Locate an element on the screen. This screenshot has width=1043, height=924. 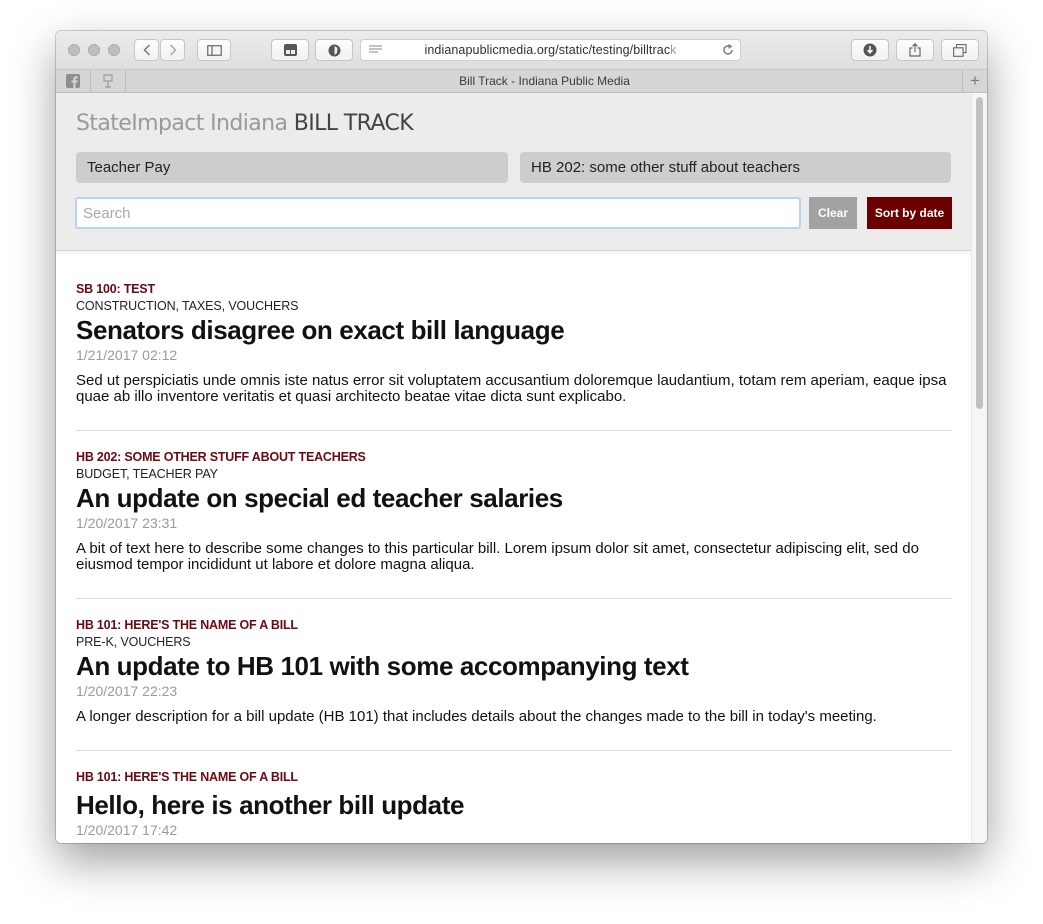
bill-name-link: HB 202: some other stuff about teachers is located at coordinates (514, 457).